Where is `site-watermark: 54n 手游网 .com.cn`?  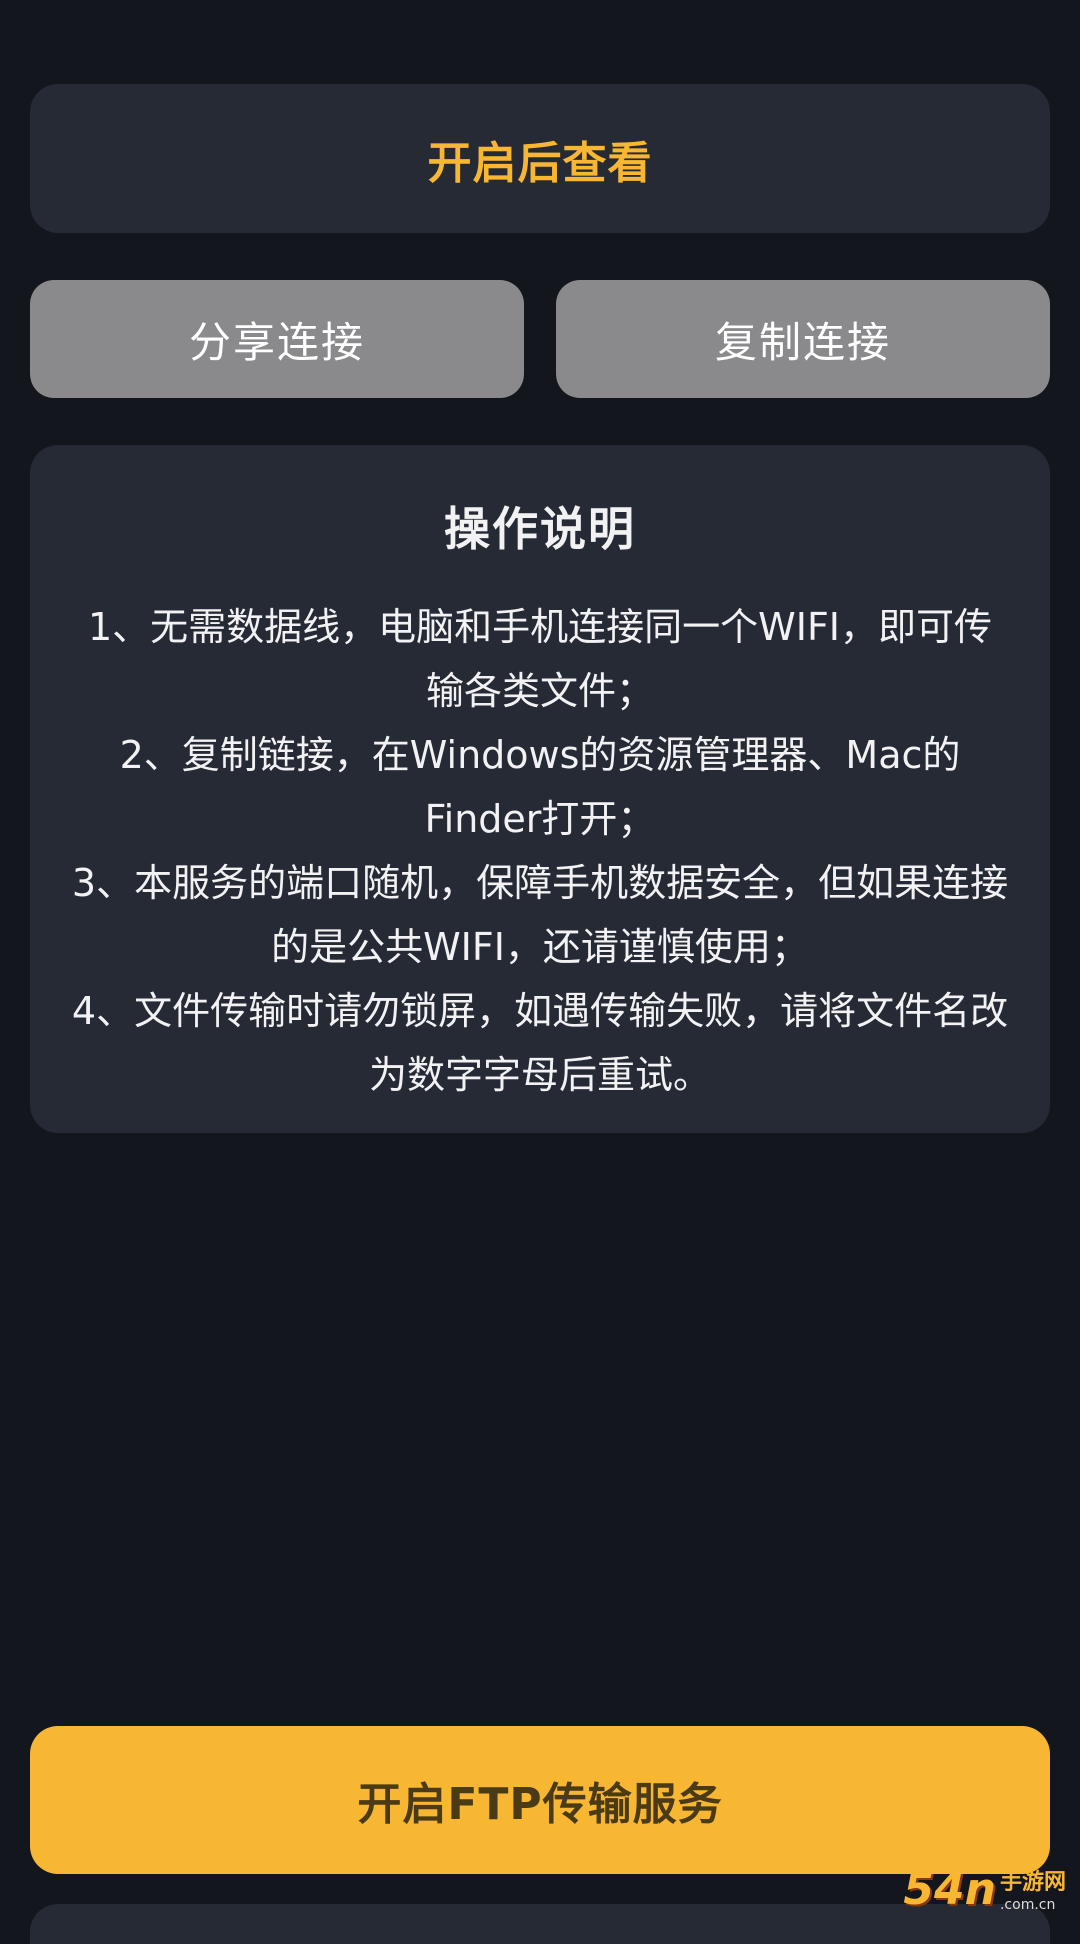
site-watermark: 54n 手游网 .com.cn is located at coordinates (984, 1889).